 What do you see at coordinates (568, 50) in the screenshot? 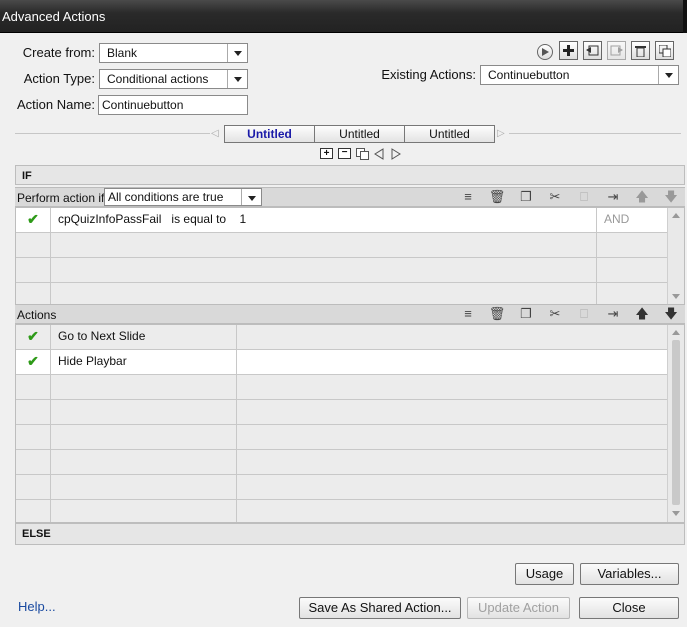
I see `add-icon` at bounding box center [568, 50].